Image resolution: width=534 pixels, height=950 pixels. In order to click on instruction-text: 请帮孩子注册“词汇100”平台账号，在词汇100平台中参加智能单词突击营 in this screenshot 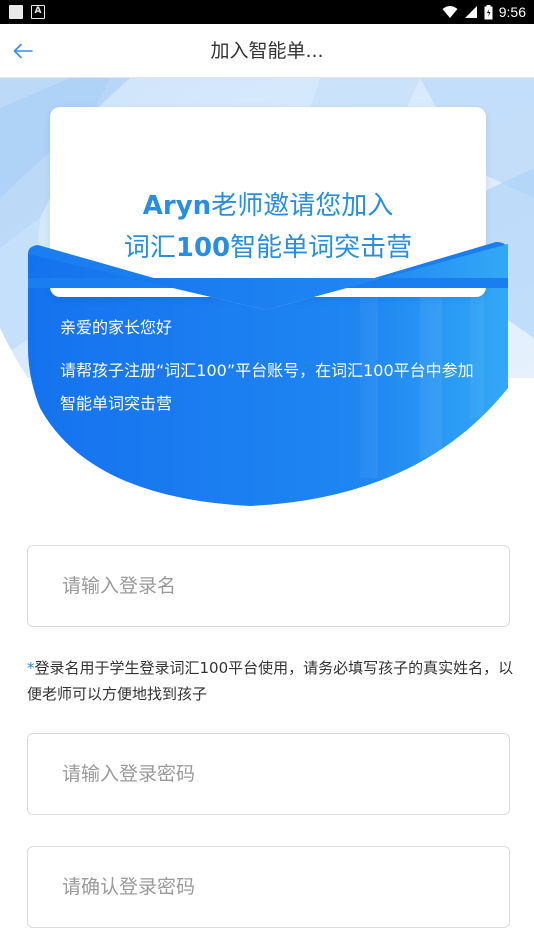, I will do `click(267, 387)`.